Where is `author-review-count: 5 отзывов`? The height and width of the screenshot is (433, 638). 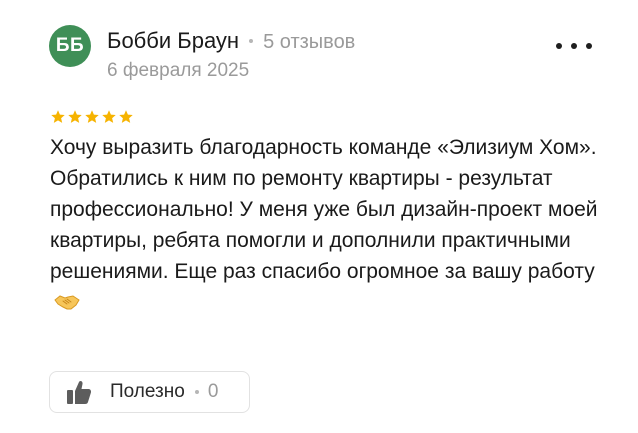 author-review-count: 5 отзывов is located at coordinates (309, 42).